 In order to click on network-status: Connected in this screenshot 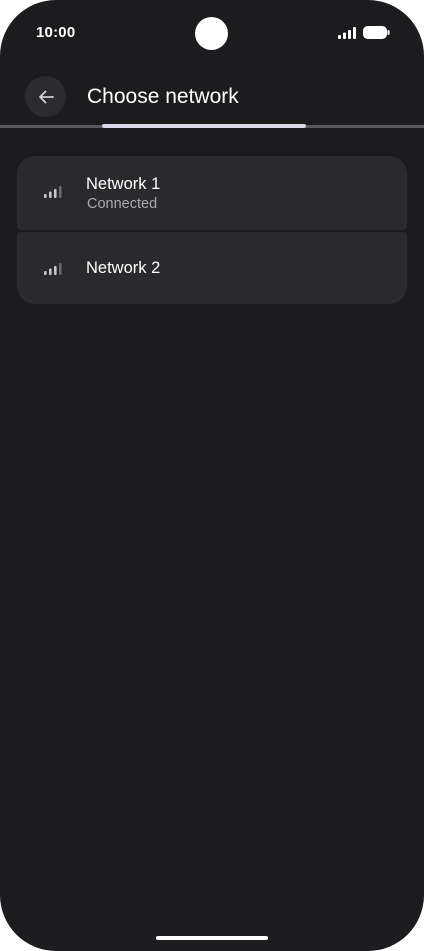, I will do `click(122, 204)`.